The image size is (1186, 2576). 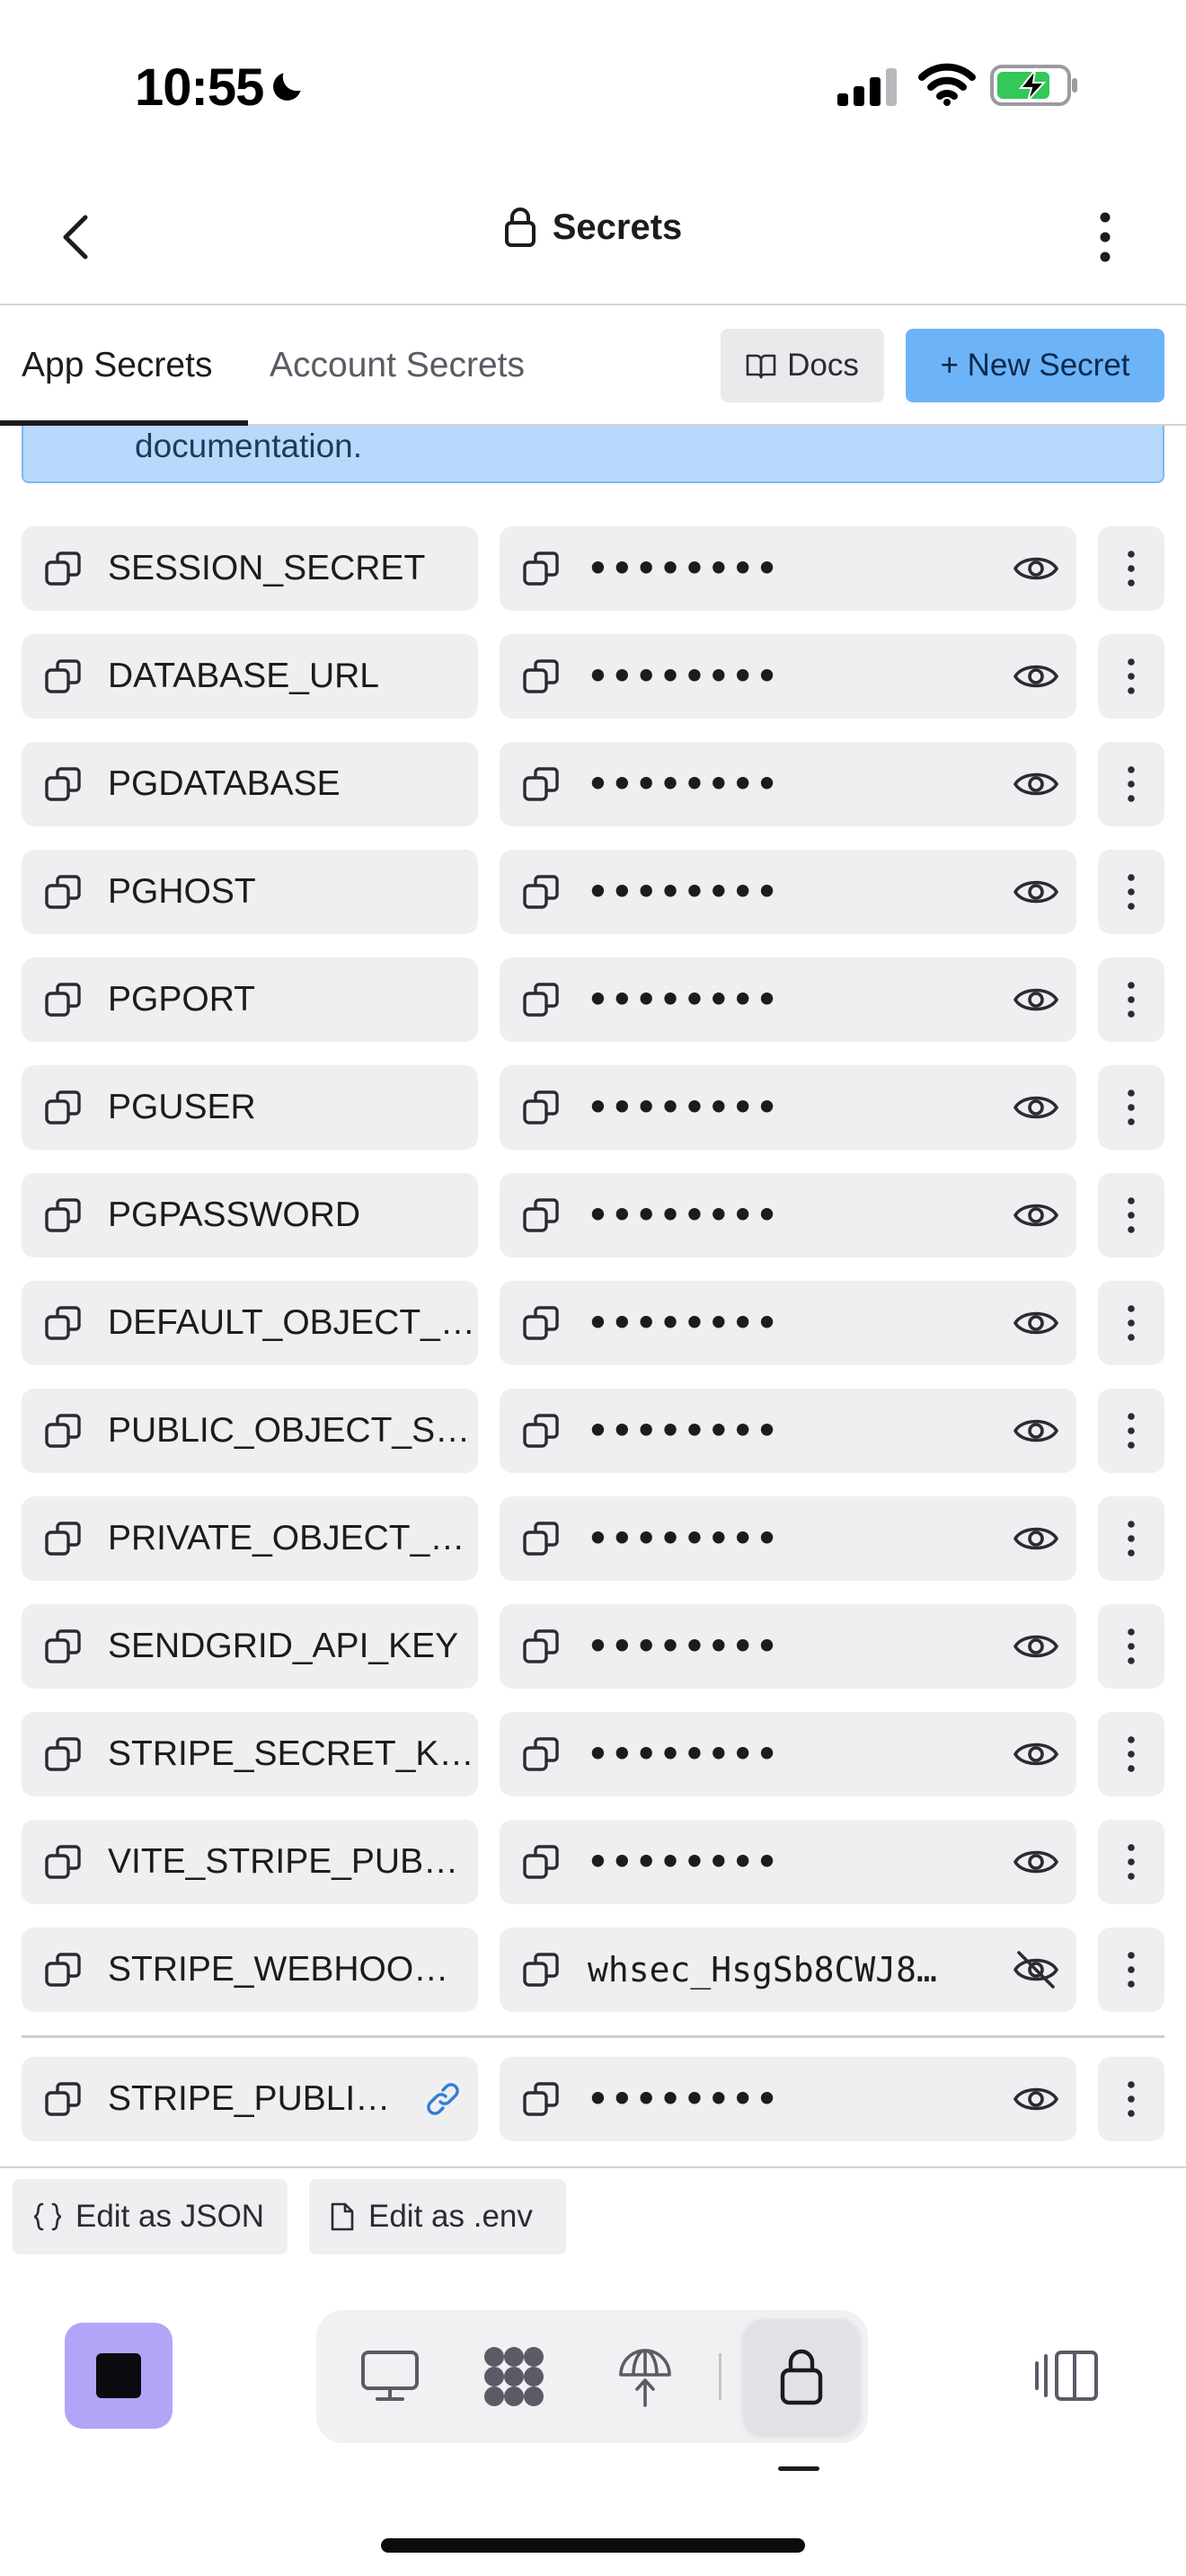 What do you see at coordinates (801, 2376) in the screenshot?
I see `dock-secrets-button` at bounding box center [801, 2376].